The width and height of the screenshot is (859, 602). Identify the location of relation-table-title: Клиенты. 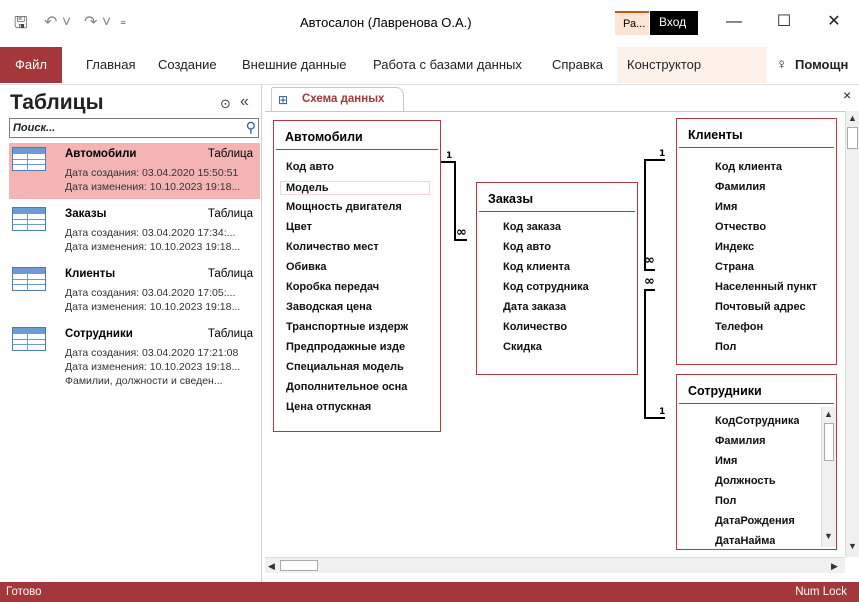
(715, 135).